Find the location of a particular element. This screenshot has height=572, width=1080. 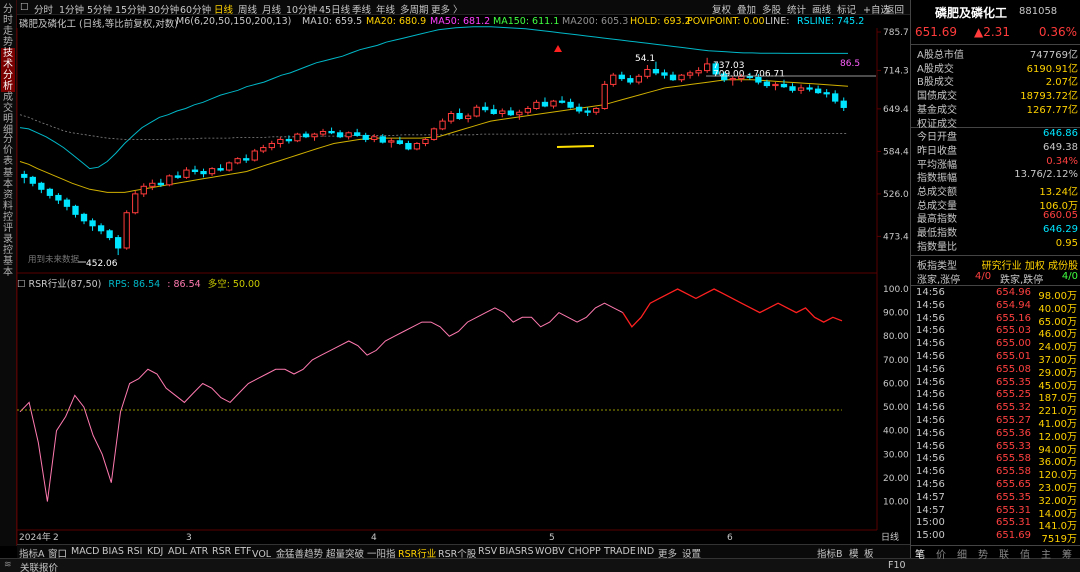

updown-row: 涨家,涨停 4/0 跌家,跌停 4/0 is located at coordinates (995, 278).